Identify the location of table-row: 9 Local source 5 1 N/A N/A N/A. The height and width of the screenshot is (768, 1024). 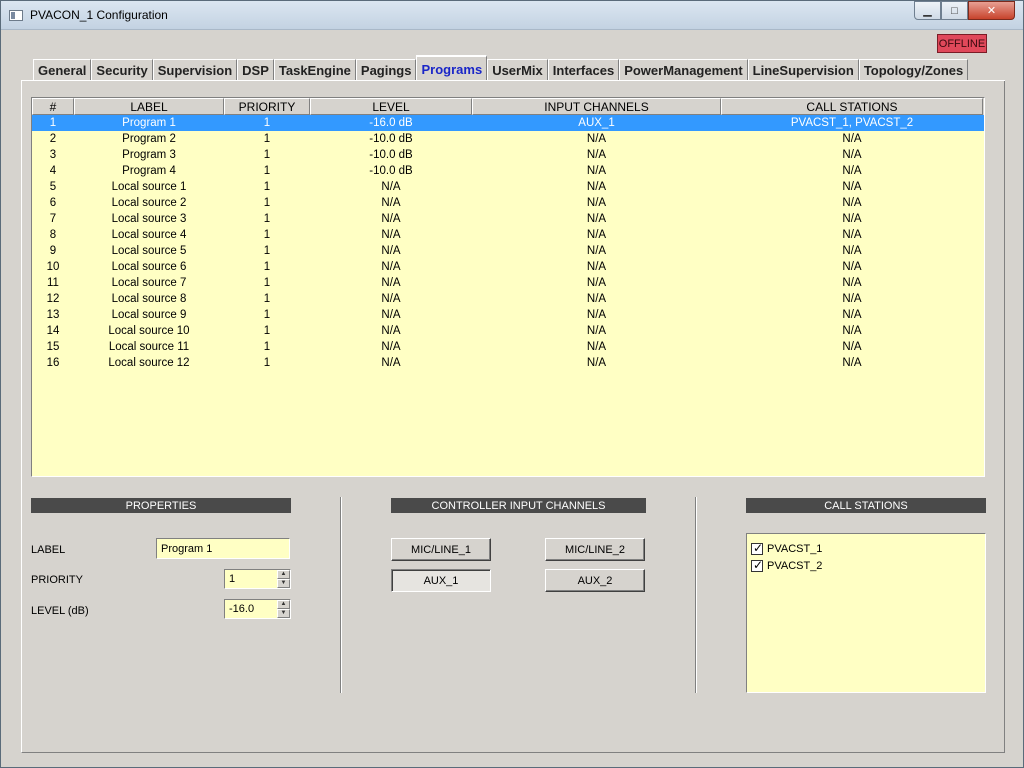
(508, 251).